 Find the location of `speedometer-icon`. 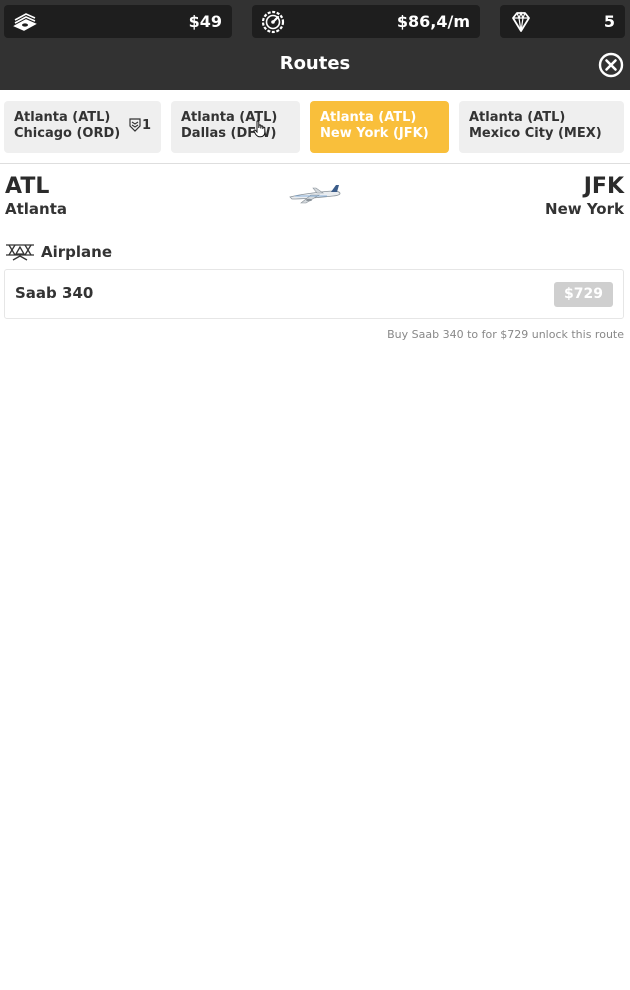

speedometer-icon is located at coordinates (273, 22).